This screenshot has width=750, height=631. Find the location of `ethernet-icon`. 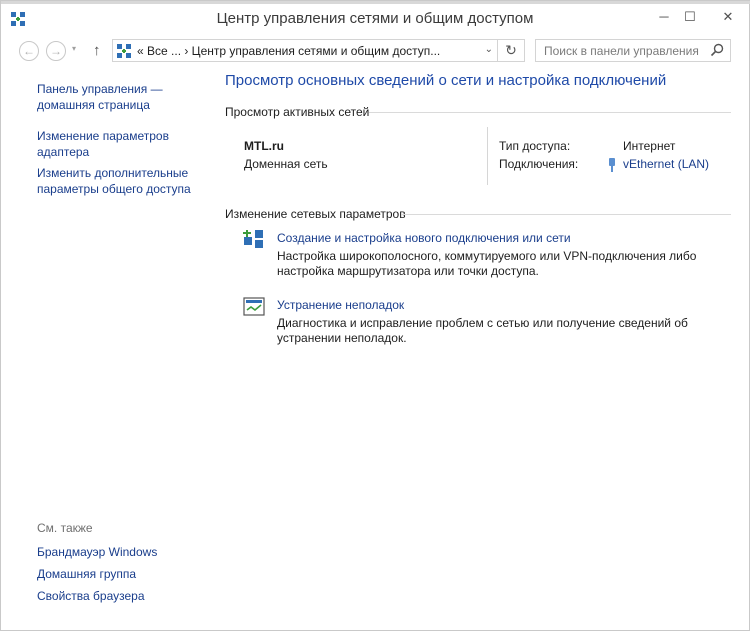

ethernet-icon is located at coordinates (612, 165).